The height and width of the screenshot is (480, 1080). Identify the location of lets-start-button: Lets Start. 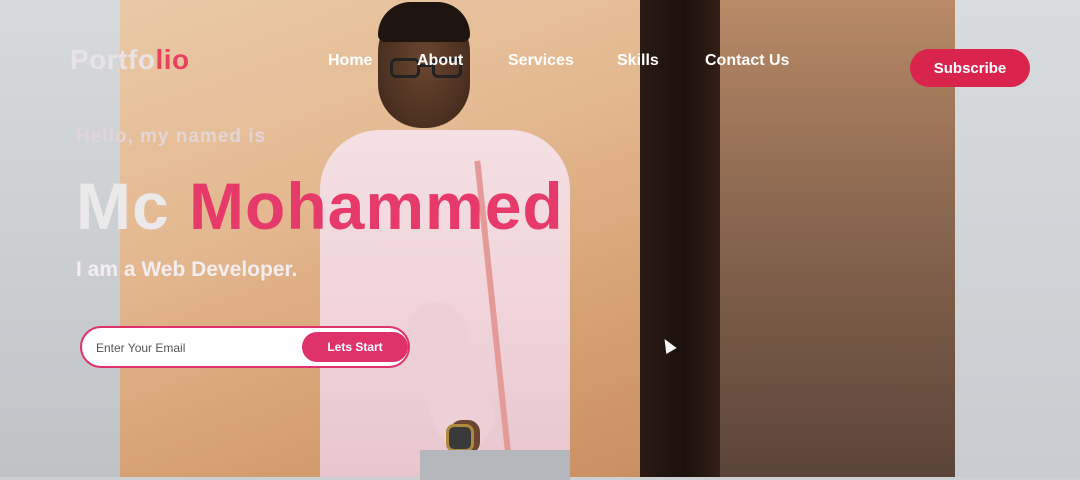
(355, 347).